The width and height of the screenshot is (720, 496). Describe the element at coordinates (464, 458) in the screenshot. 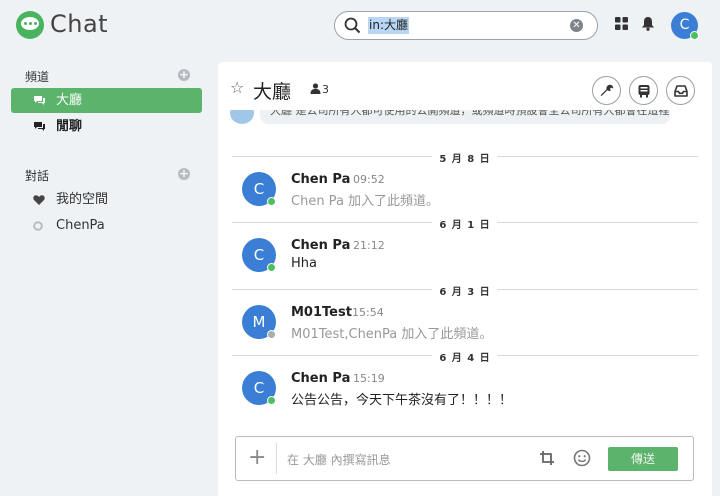

I see `message-composer: + 在 大廳 內撰寫訊息 傳送` at that location.